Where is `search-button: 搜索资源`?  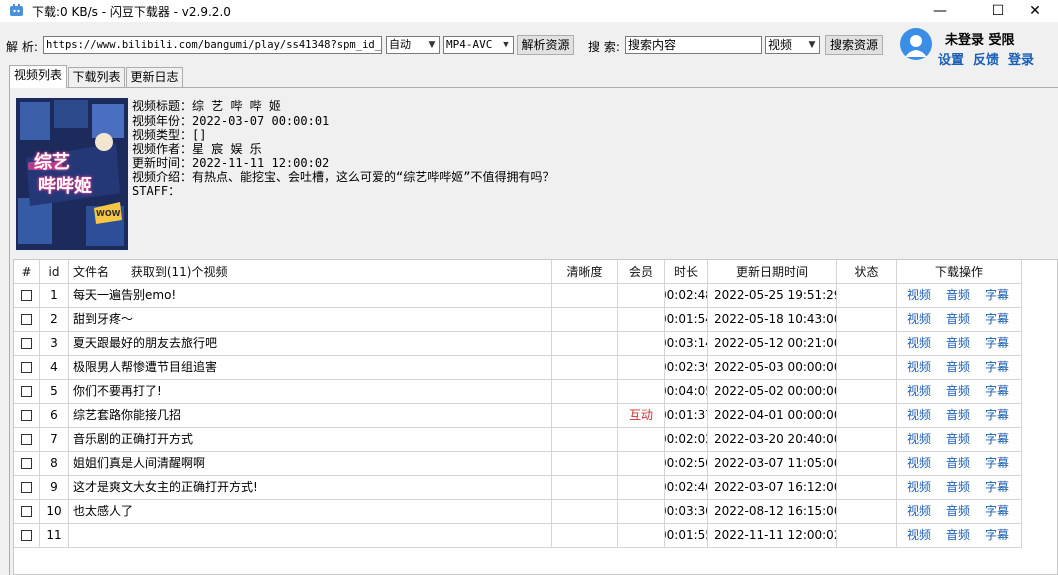 search-button: 搜索资源 is located at coordinates (854, 45).